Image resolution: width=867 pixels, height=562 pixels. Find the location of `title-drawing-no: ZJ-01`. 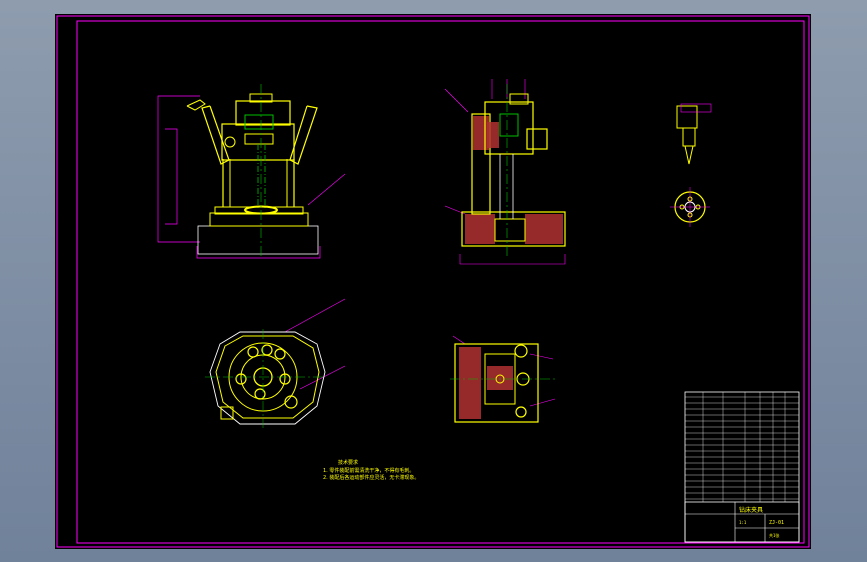

title-drawing-no: ZJ-01 is located at coordinates (776, 523).